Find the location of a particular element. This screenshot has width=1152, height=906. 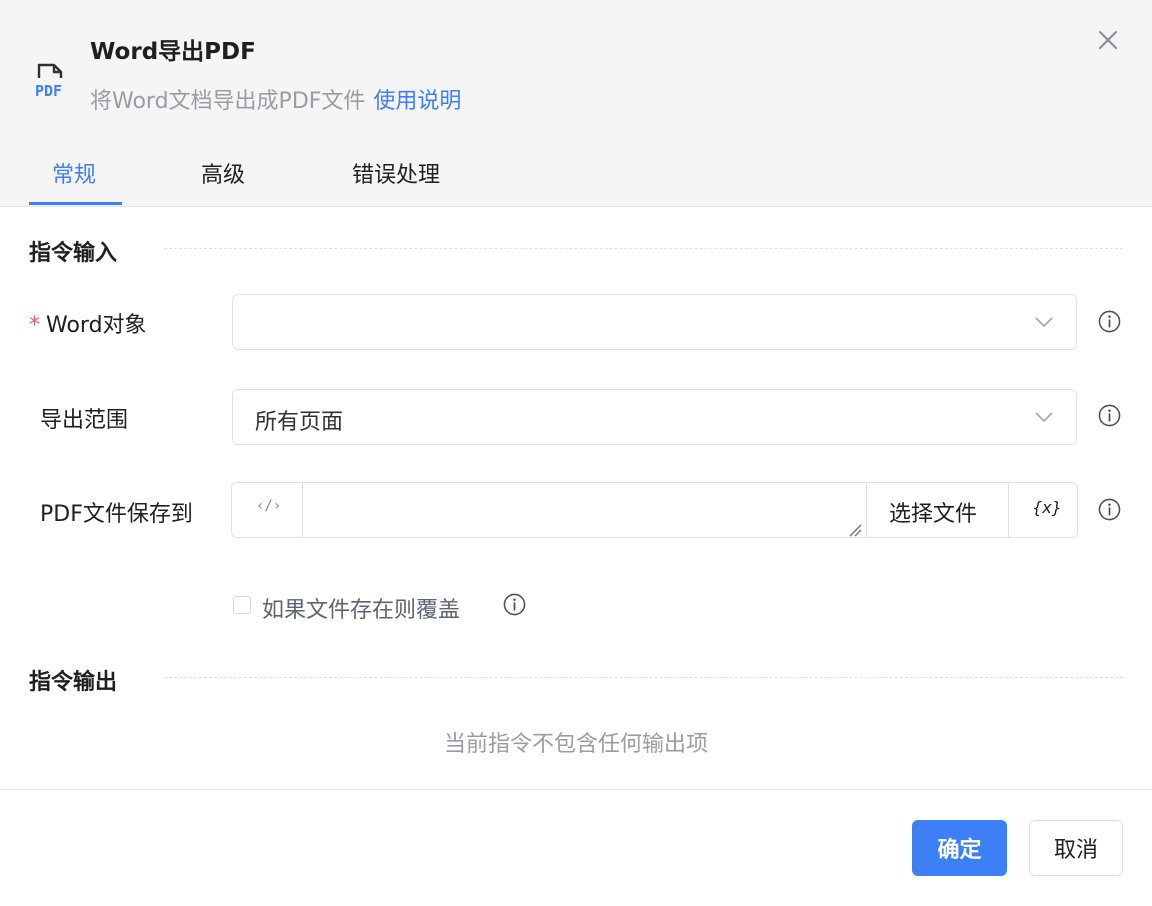

active-tab-indicator is located at coordinates (75, 203).